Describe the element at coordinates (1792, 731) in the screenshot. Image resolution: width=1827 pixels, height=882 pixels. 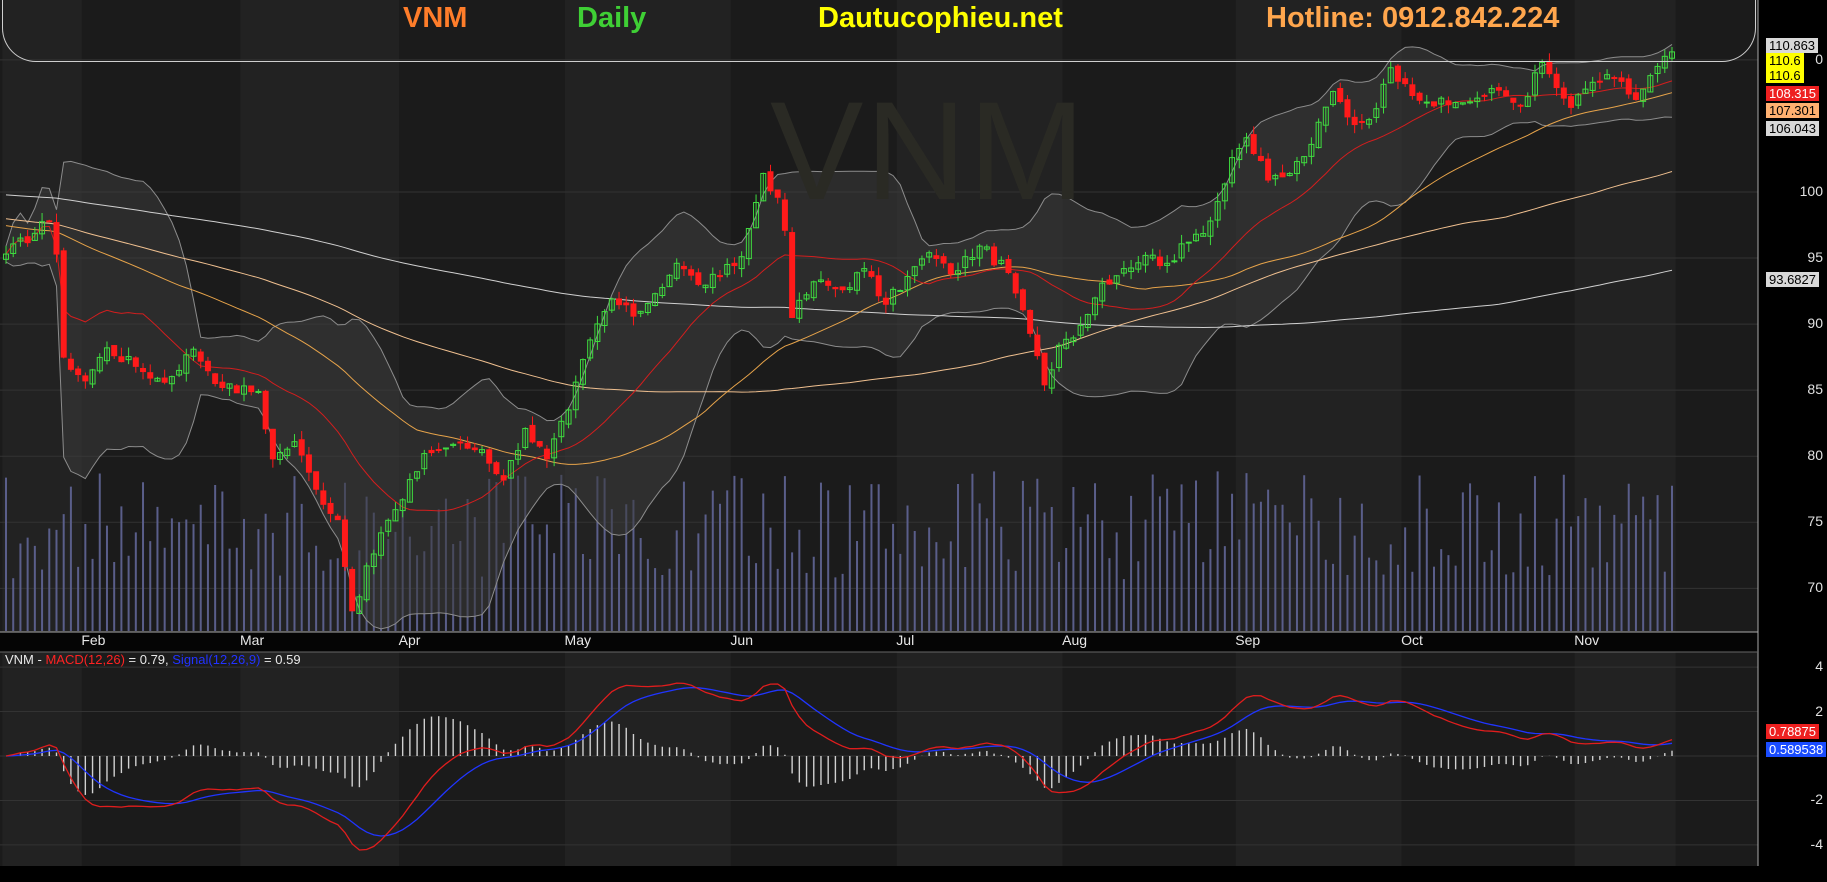
I see `macd-value-tag: 0.78875` at that location.